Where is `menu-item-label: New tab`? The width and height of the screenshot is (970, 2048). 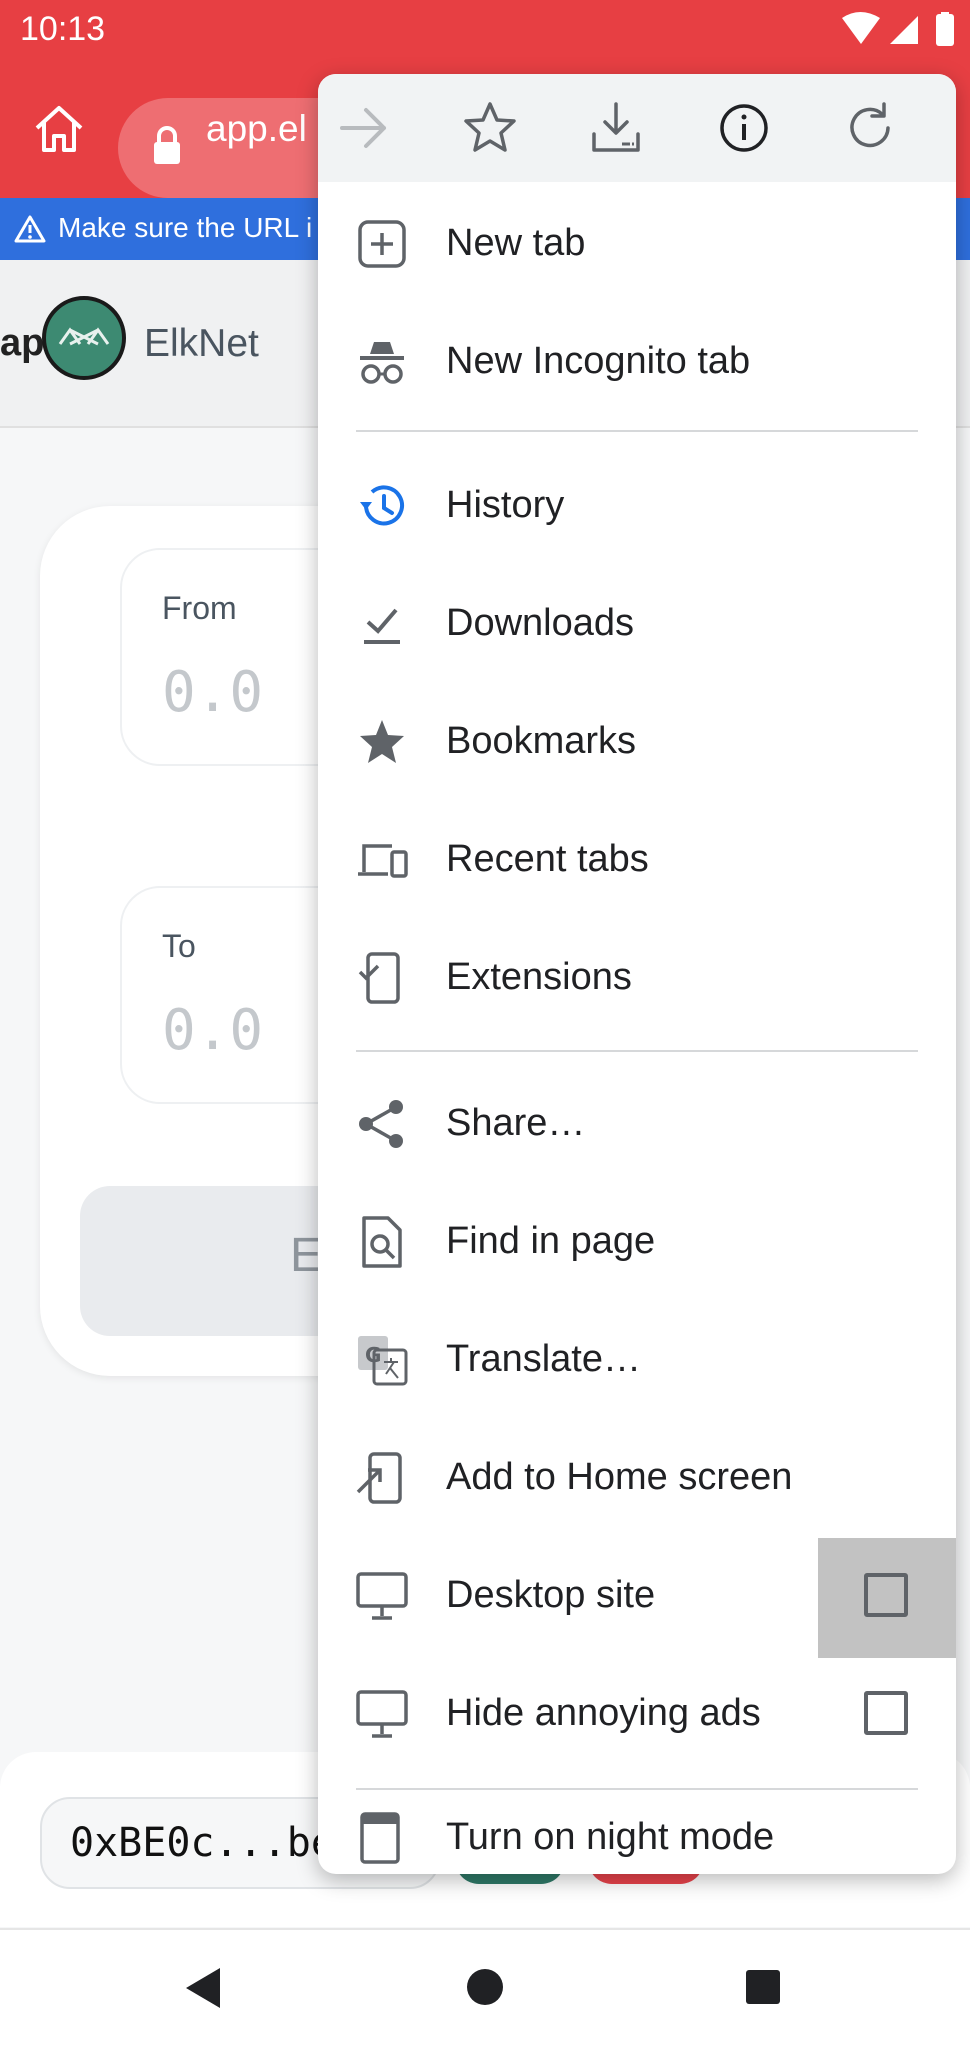
menu-item-label: New tab is located at coordinates (516, 243).